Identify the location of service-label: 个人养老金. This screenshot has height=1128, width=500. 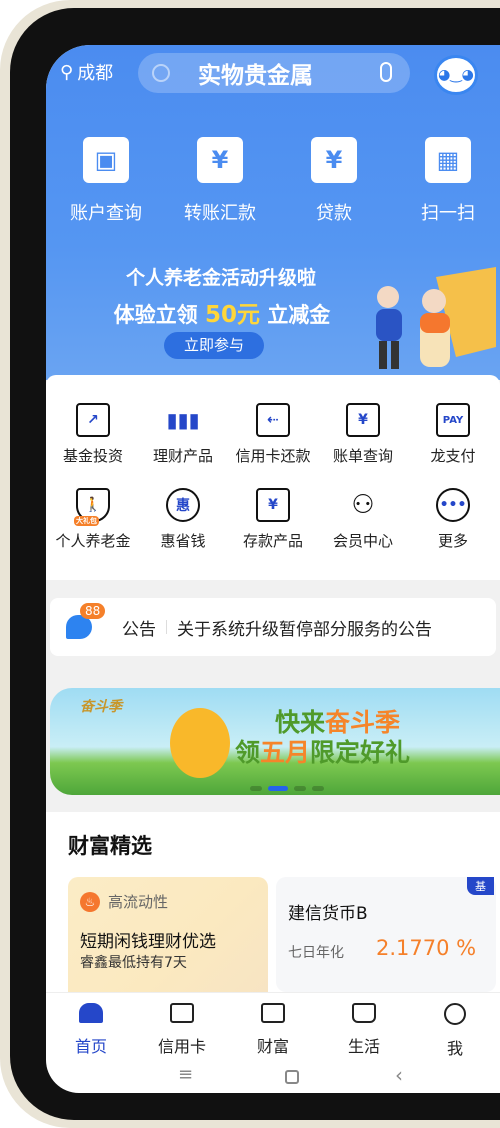
(93, 541).